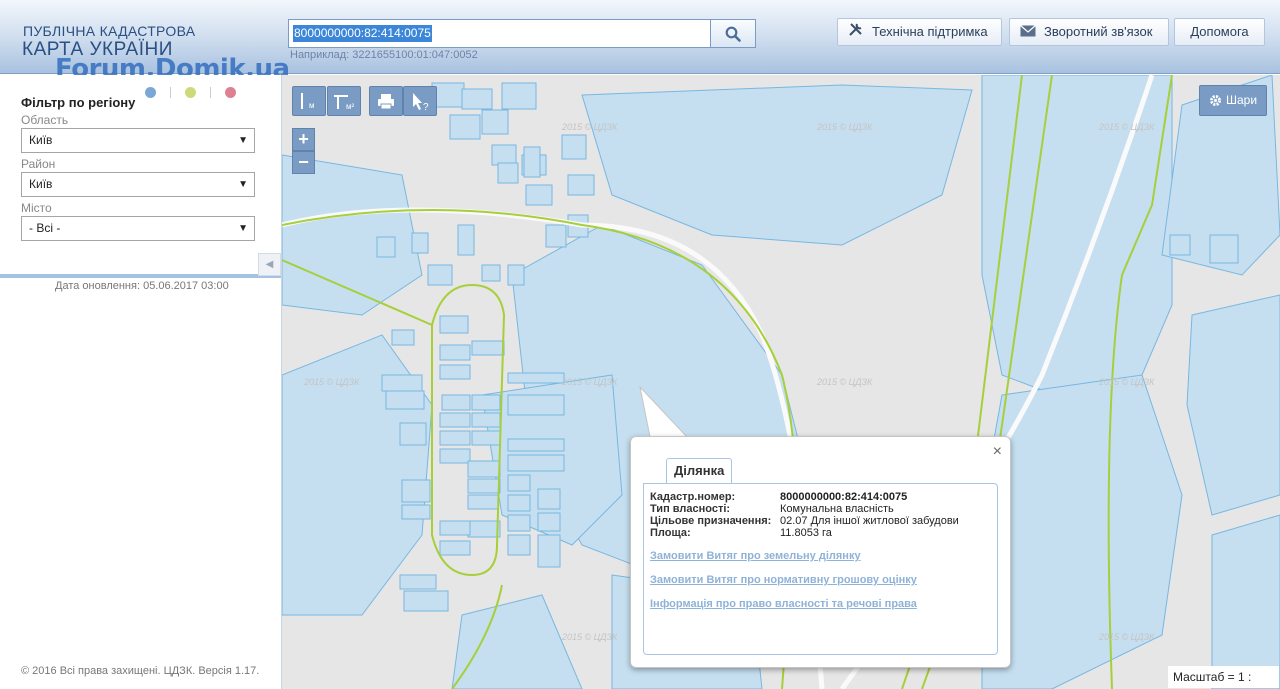  What do you see at coordinates (499, 33) in the screenshot?
I see `search-input: 8000000000:82:414:0075` at bounding box center [499, 33].